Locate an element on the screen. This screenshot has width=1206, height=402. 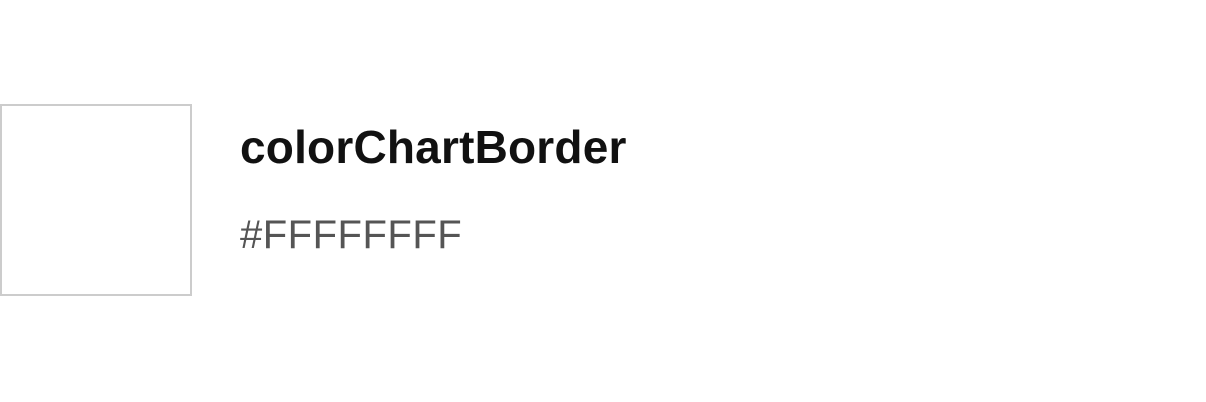
token-info: colorChartBorder #FFFFFFFF is located at coordinates (433, 180).